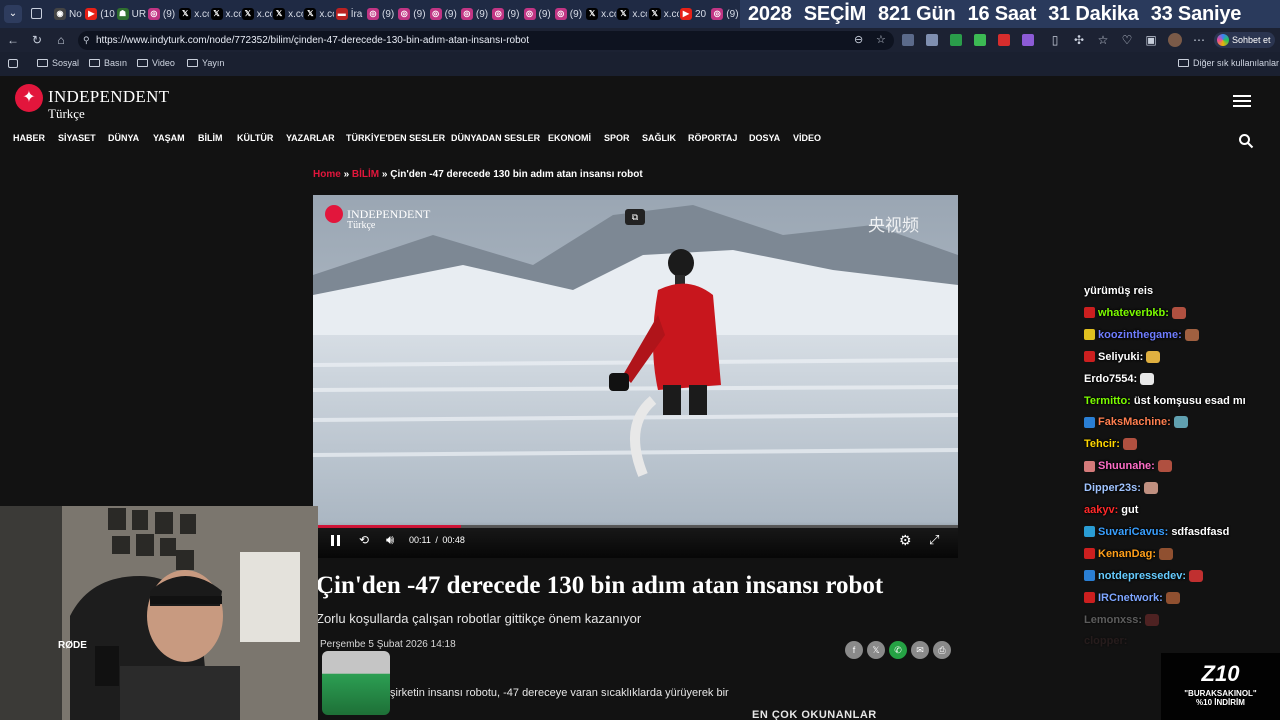  What do you see at coordinates (569, 138) in the screenshot?
I see `nav-item-9: EKONOMİ` at bounding box center [569, 138].